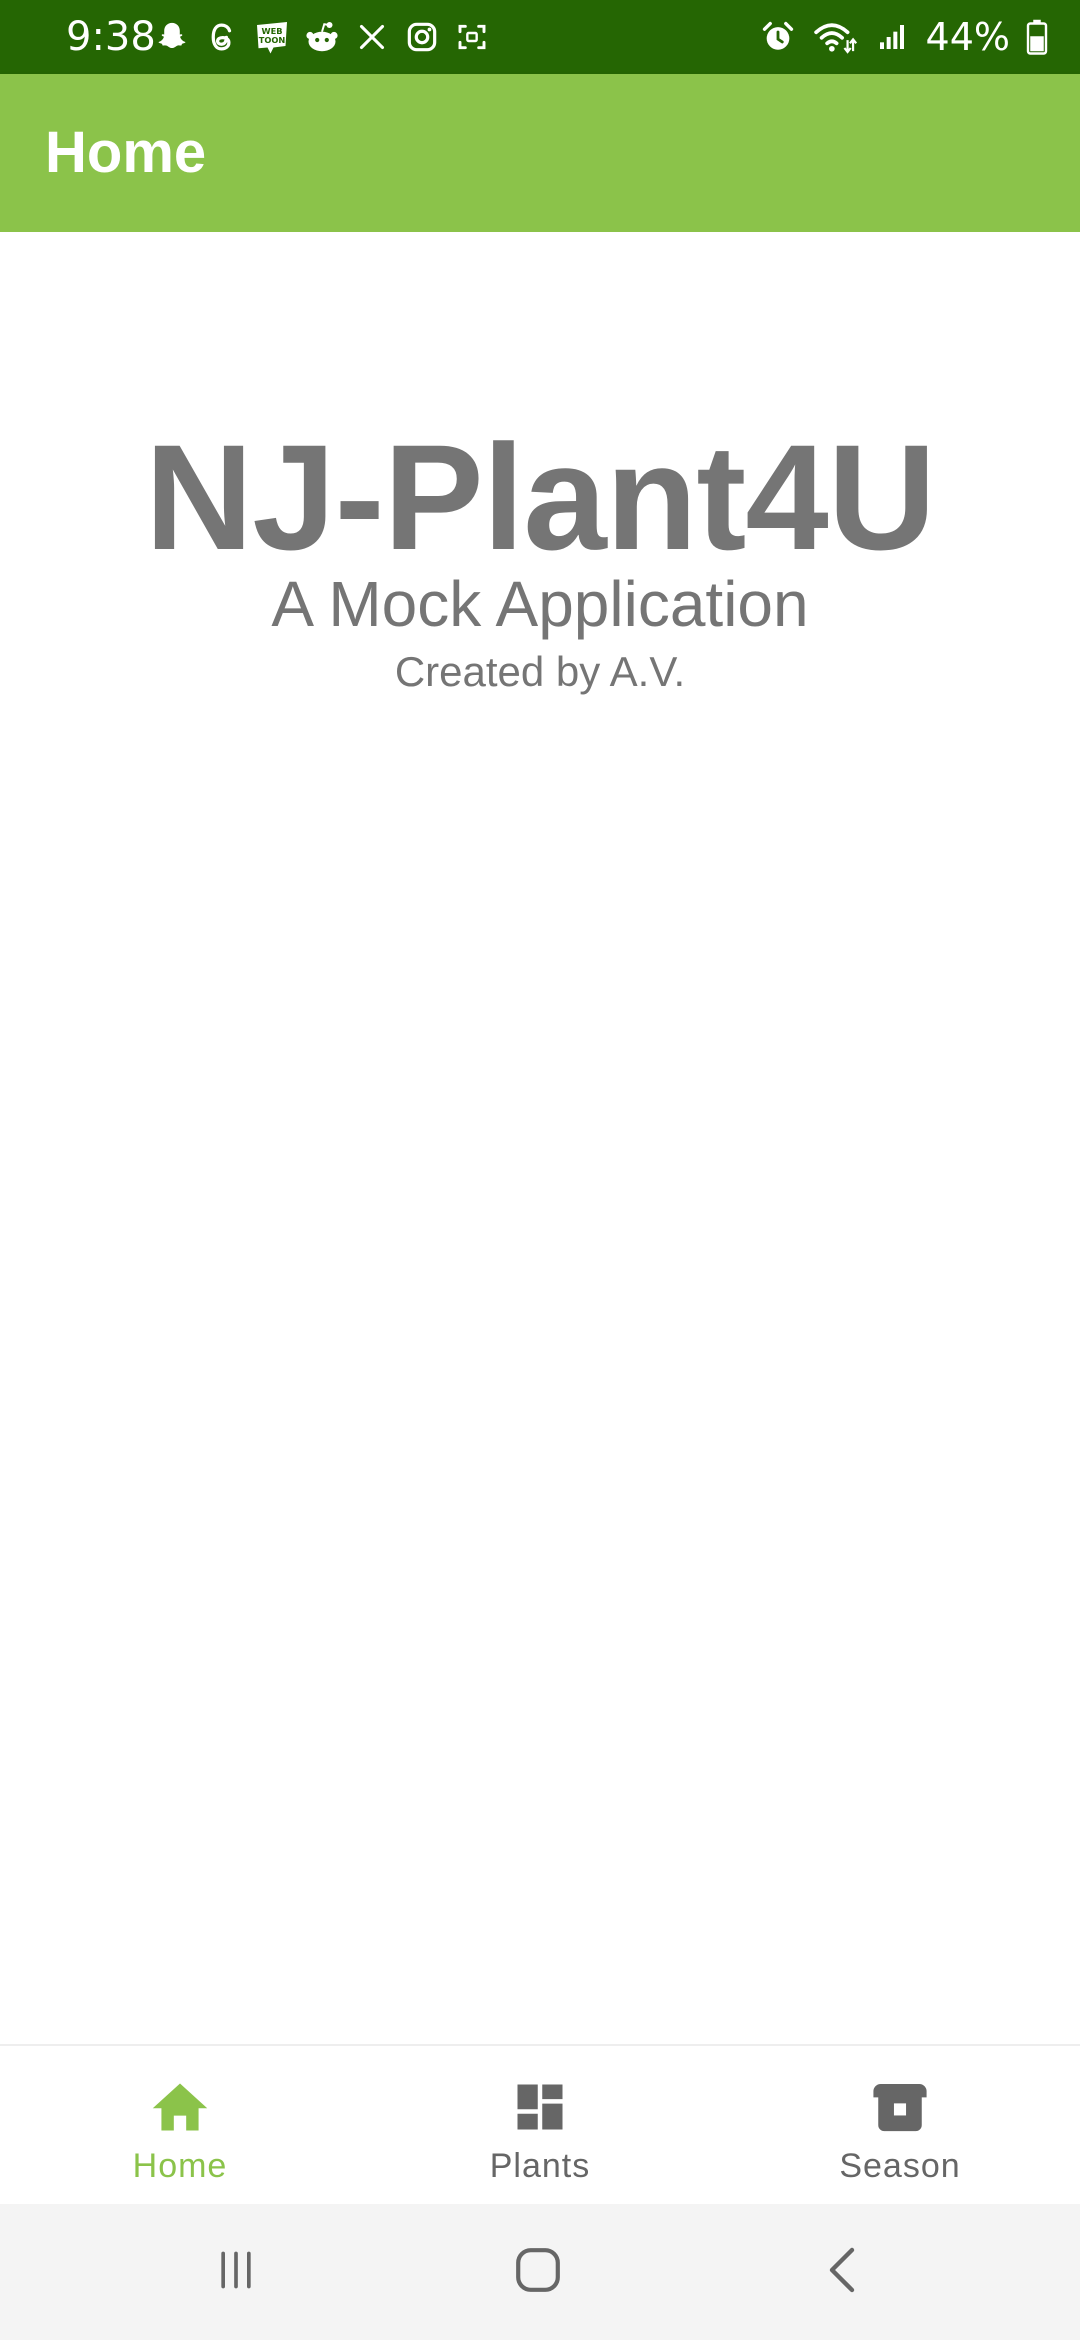 The width and height of the screenshot is (1080, 2340). I want to click on nav-item-season: Season, so click(900, 2126).